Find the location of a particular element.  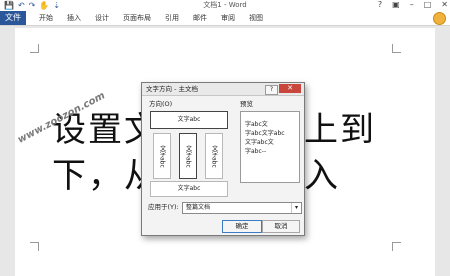

tab-references: 引用 is located at coordinates (172, 18).